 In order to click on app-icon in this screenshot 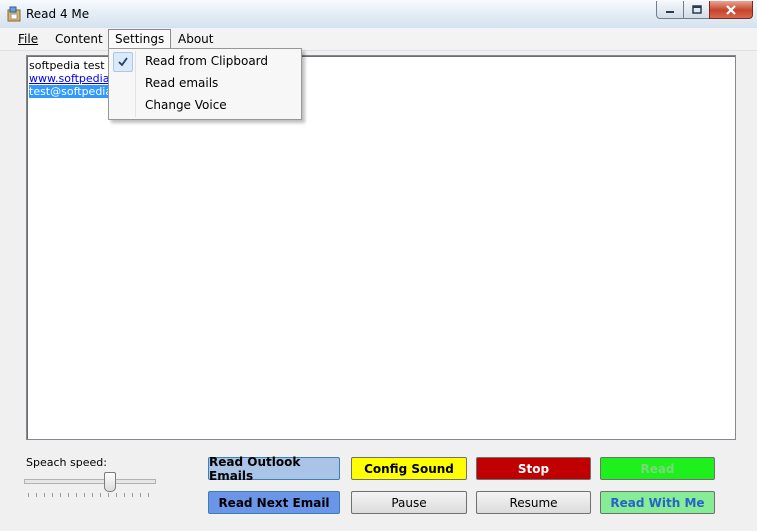, I will do `click(14, 14)`.